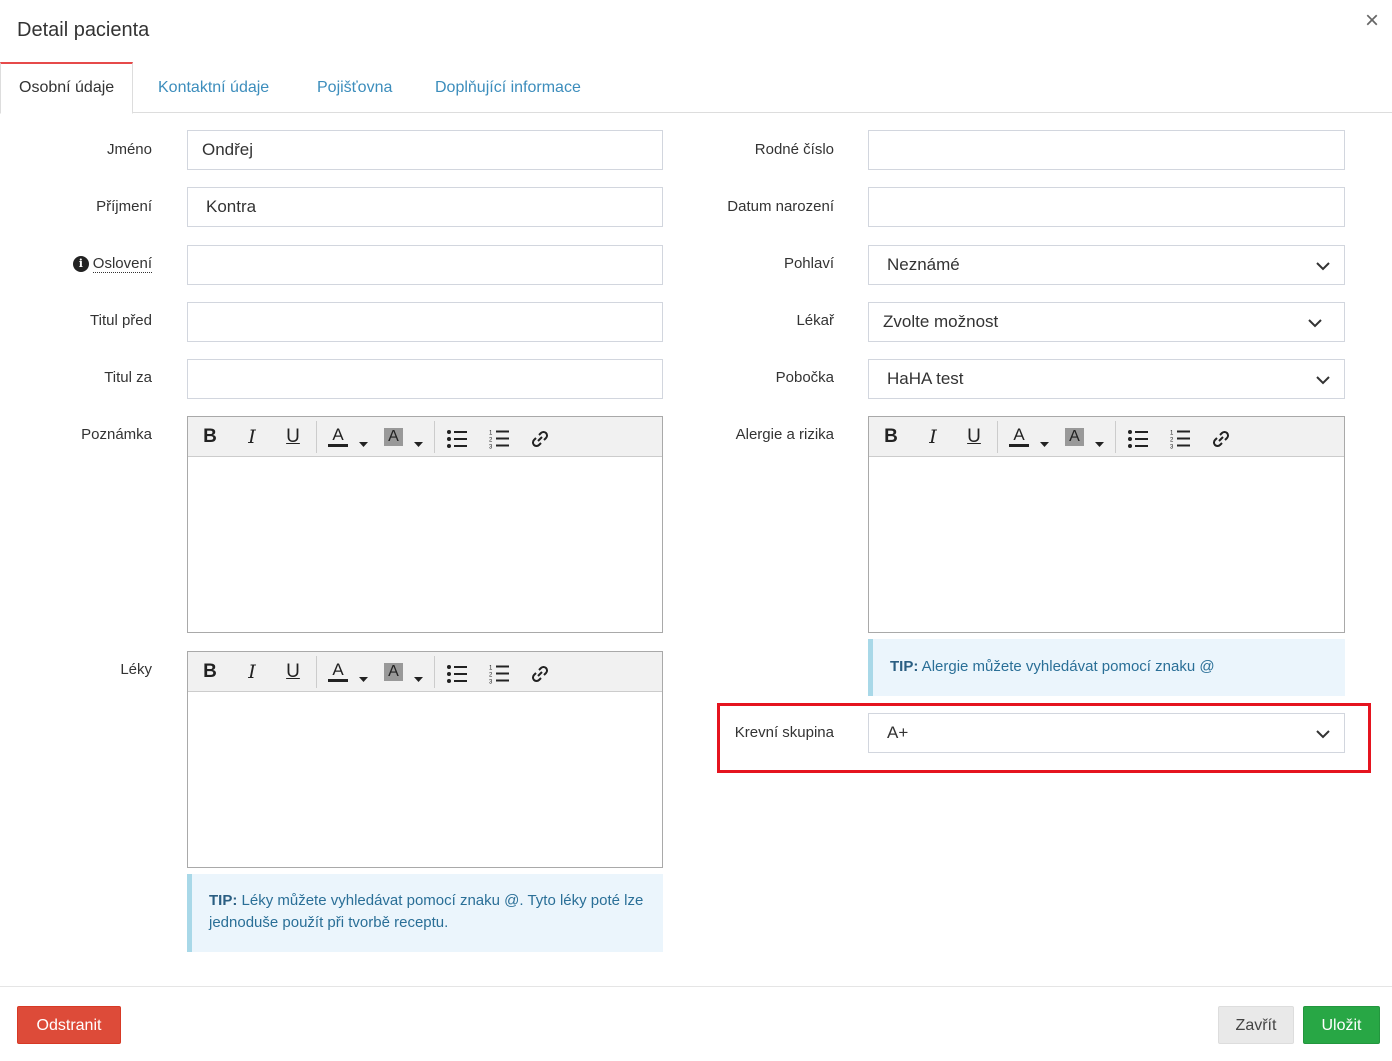 This screenshot has width=1392, height=1061. Describe the element at coordinates (129, 149) in the screenshot. I see `jmeno-label: Jméno` at that location.